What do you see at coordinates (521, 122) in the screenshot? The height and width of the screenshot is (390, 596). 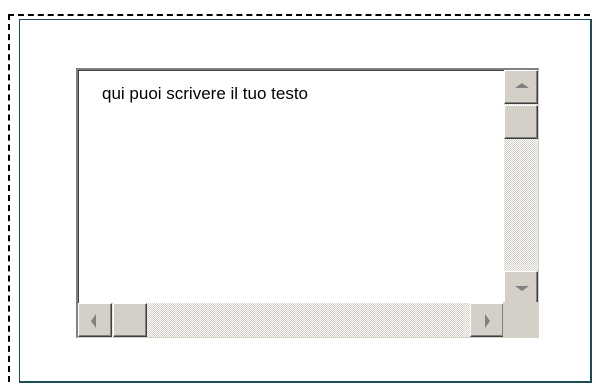 I see `vertical-scroll-thumb` at bounding box center [521, 122].